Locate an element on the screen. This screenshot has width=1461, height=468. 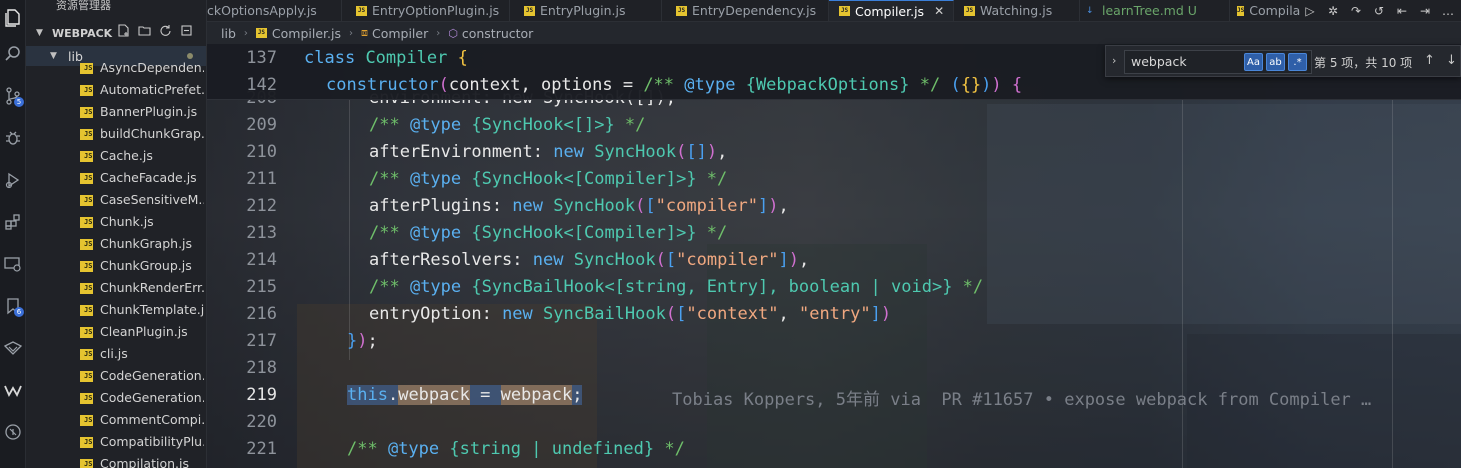
chevron-down-icon: ▼ is located at coordinates (39, 33).